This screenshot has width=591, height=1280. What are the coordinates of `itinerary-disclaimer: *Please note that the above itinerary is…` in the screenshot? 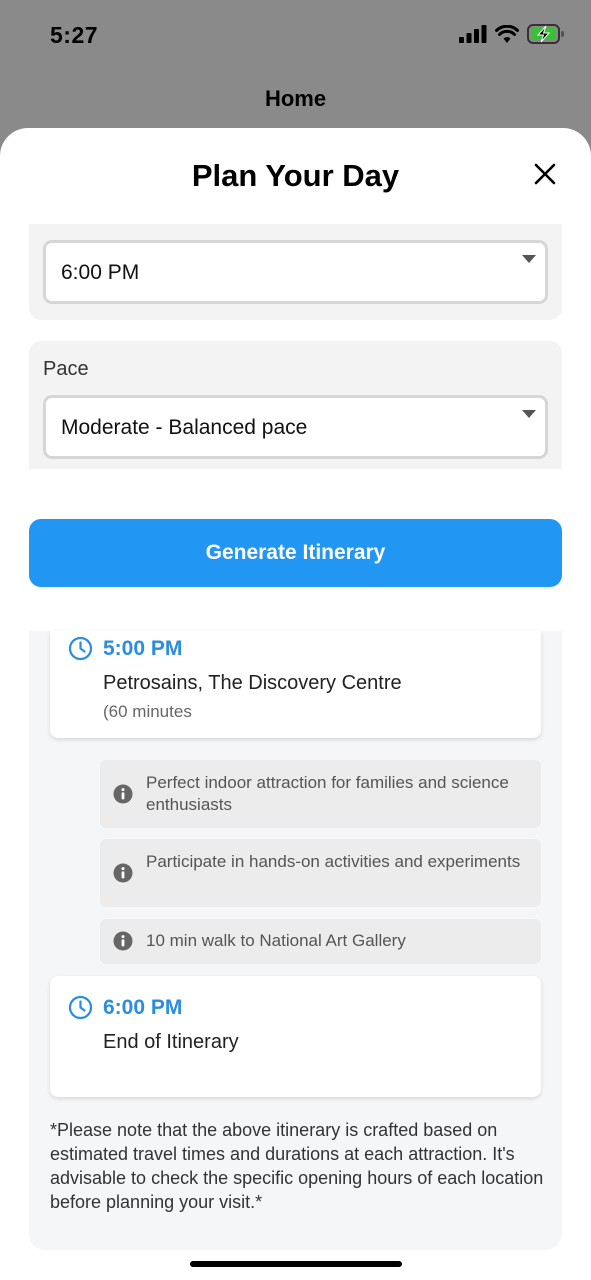 It's located at (297, 1166).